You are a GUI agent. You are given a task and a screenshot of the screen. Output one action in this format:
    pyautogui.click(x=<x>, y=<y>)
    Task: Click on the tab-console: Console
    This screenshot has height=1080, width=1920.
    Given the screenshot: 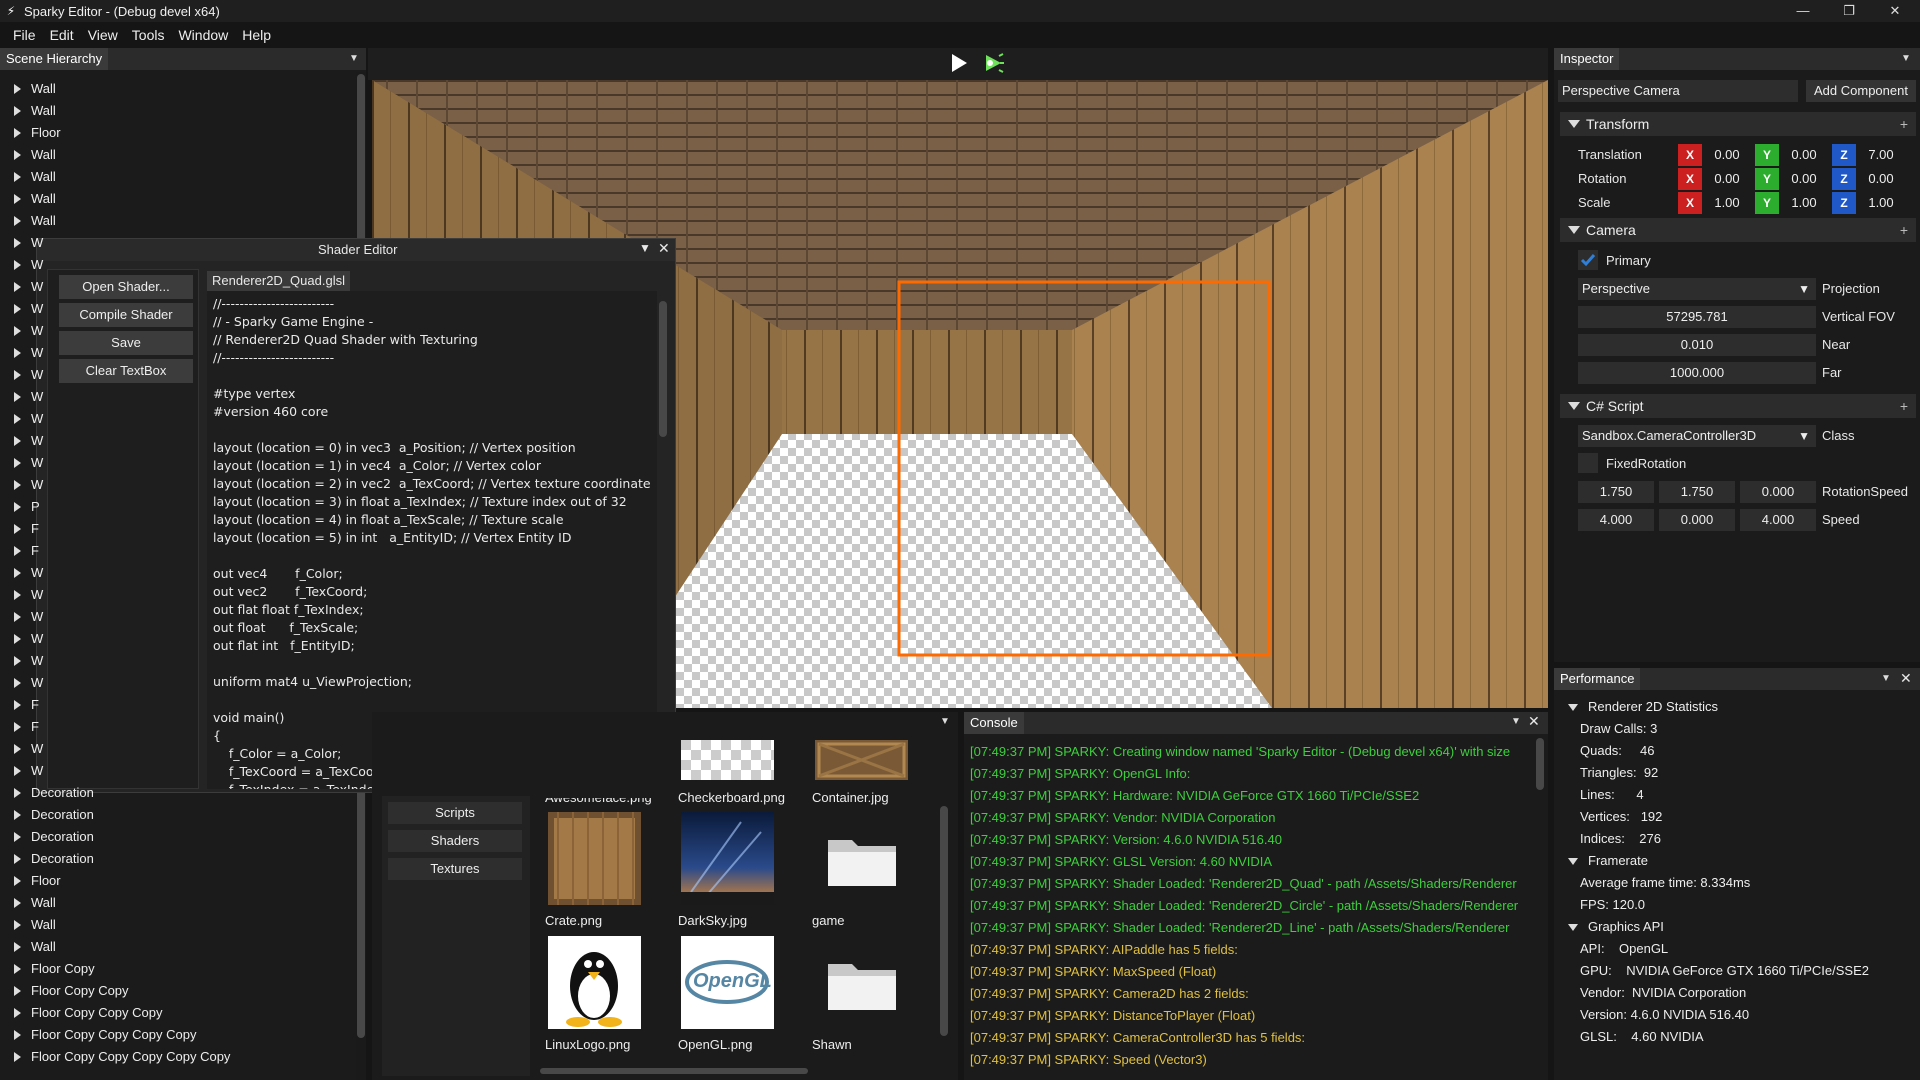 What is the action you would take?
    pyautogui.click(x=994, y=723)
    